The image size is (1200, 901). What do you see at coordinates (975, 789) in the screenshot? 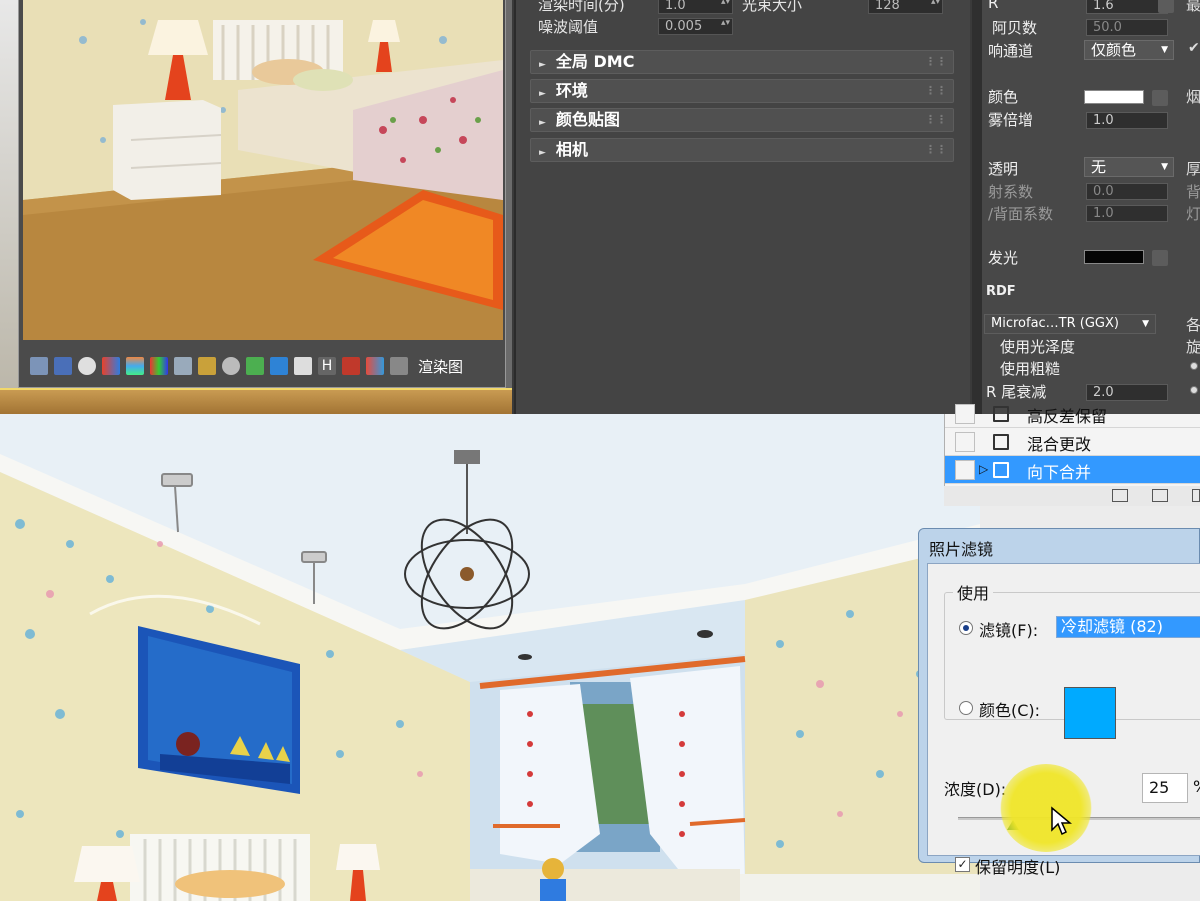
I see `density-label: 浓度(D):` at bounding box center [975, 789].